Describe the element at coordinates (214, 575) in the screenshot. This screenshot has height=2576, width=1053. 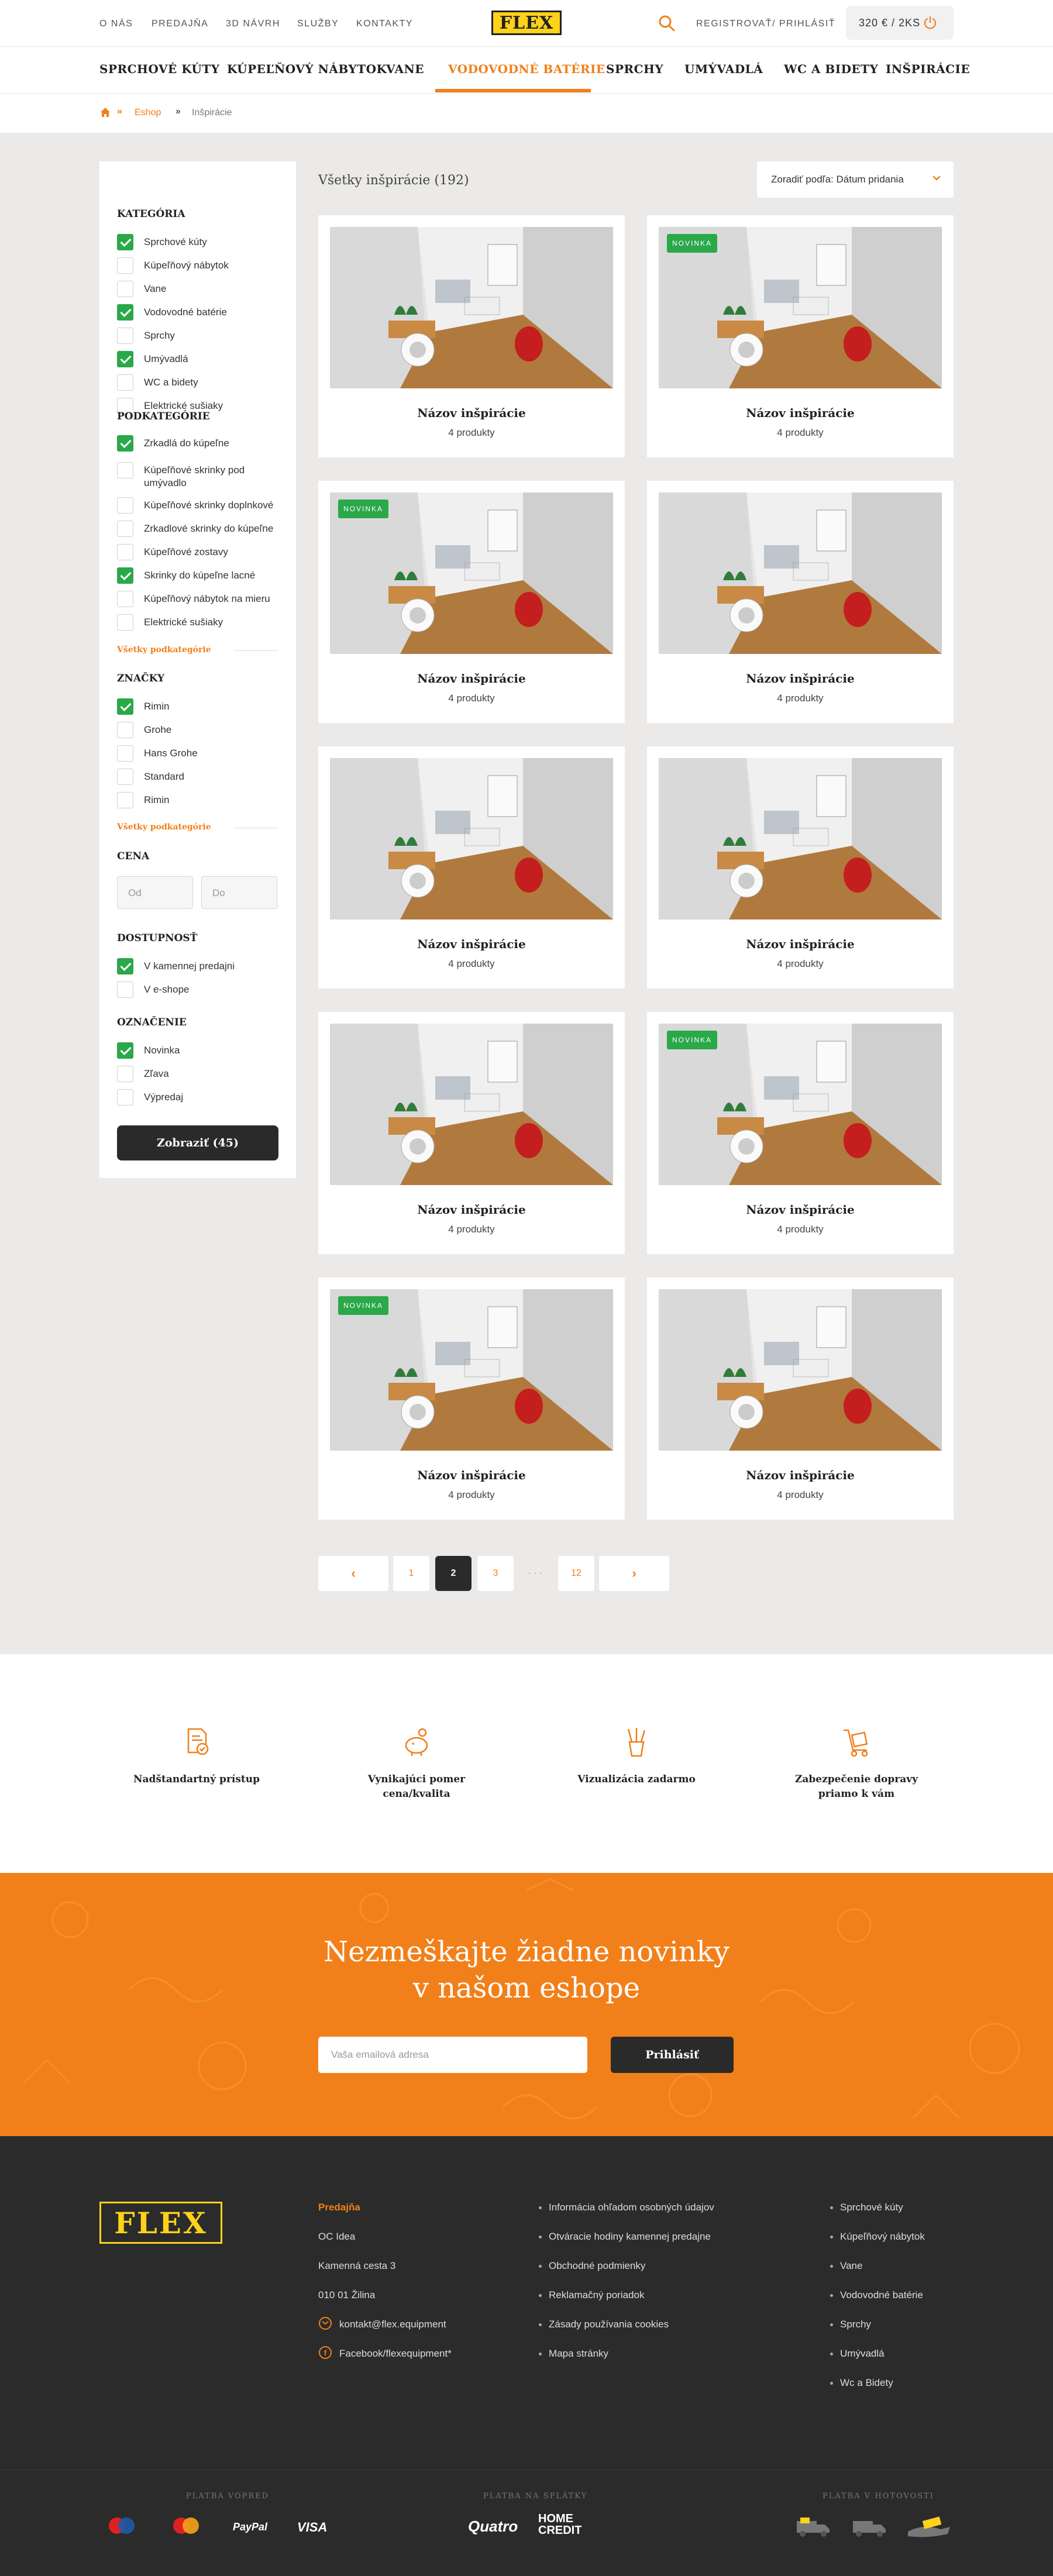
I see `subcategory-label: Skrinky do kúpeľne lacné` at that location.